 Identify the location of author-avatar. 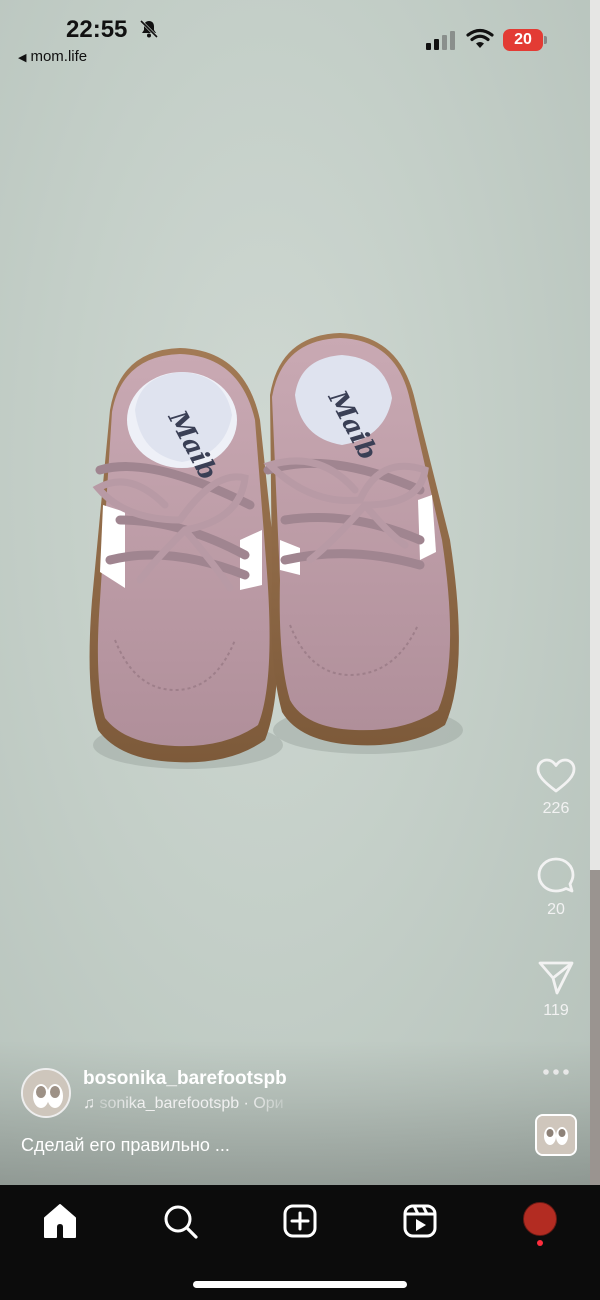
(46, 1093).